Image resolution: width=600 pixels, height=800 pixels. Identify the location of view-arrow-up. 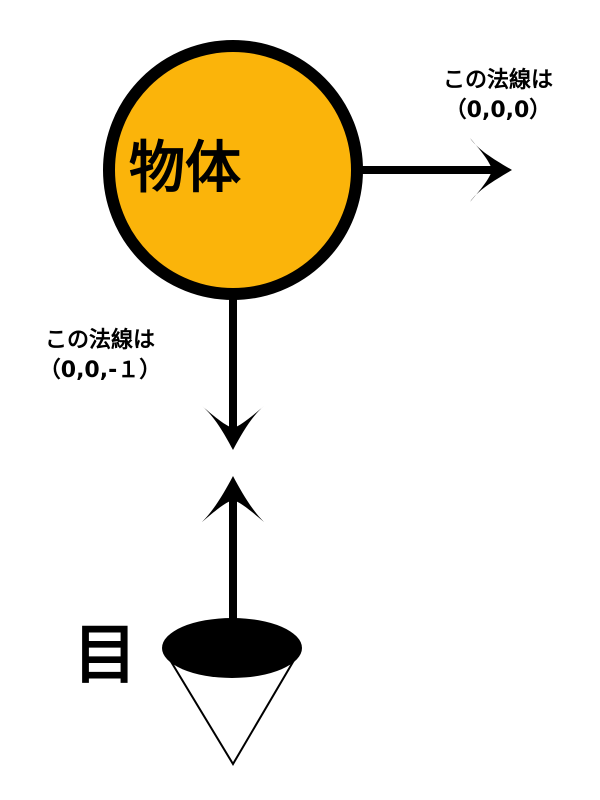
(233, 549).